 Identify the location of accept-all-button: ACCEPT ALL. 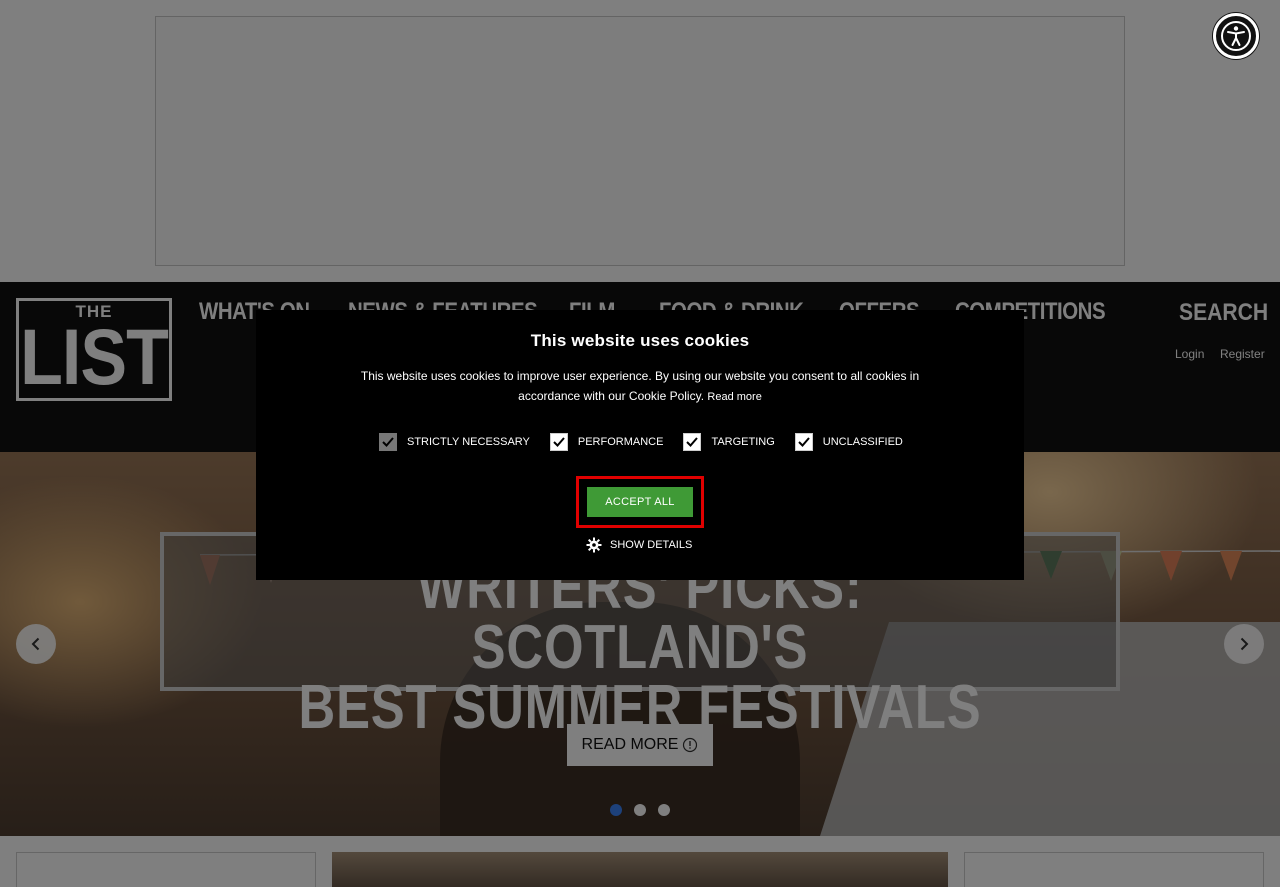
(640, 502).